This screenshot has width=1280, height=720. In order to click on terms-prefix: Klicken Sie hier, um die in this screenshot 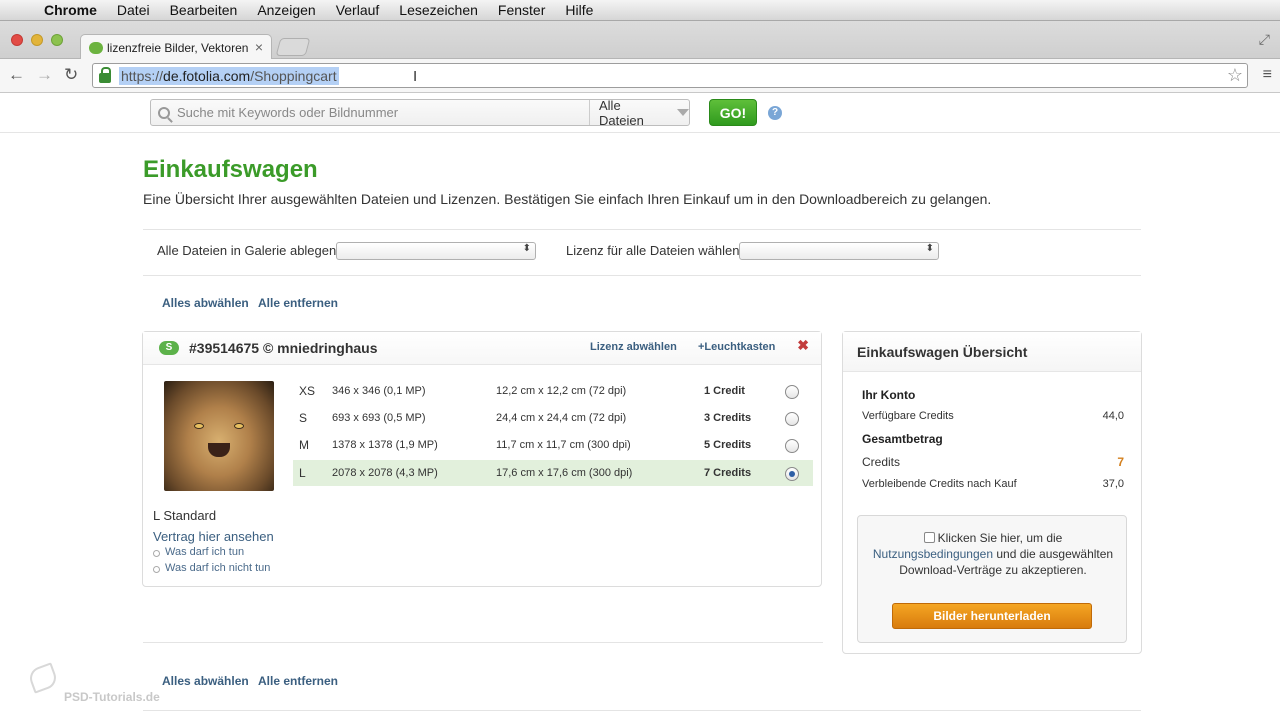, I will do `click(1000, 538)`.